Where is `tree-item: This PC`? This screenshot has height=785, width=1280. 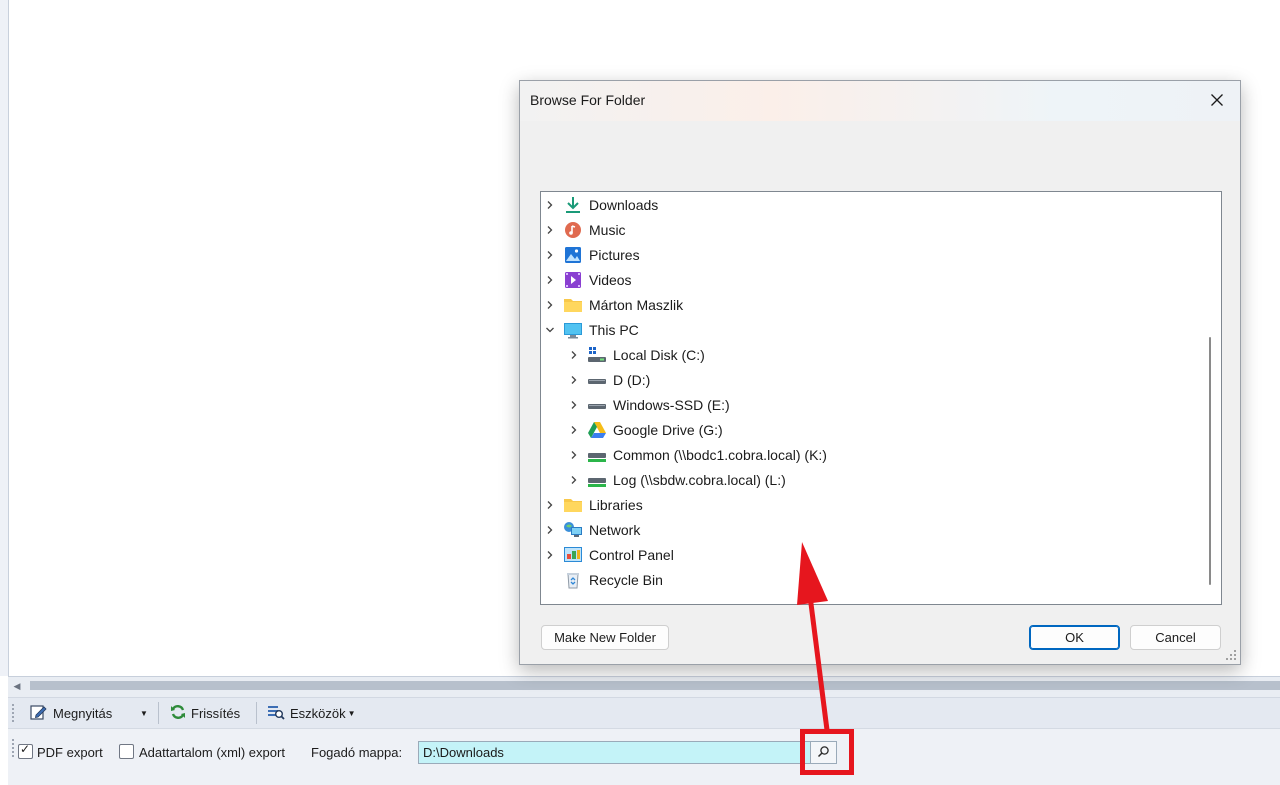
tree-item: This PC is located at coordinates (590, 329).